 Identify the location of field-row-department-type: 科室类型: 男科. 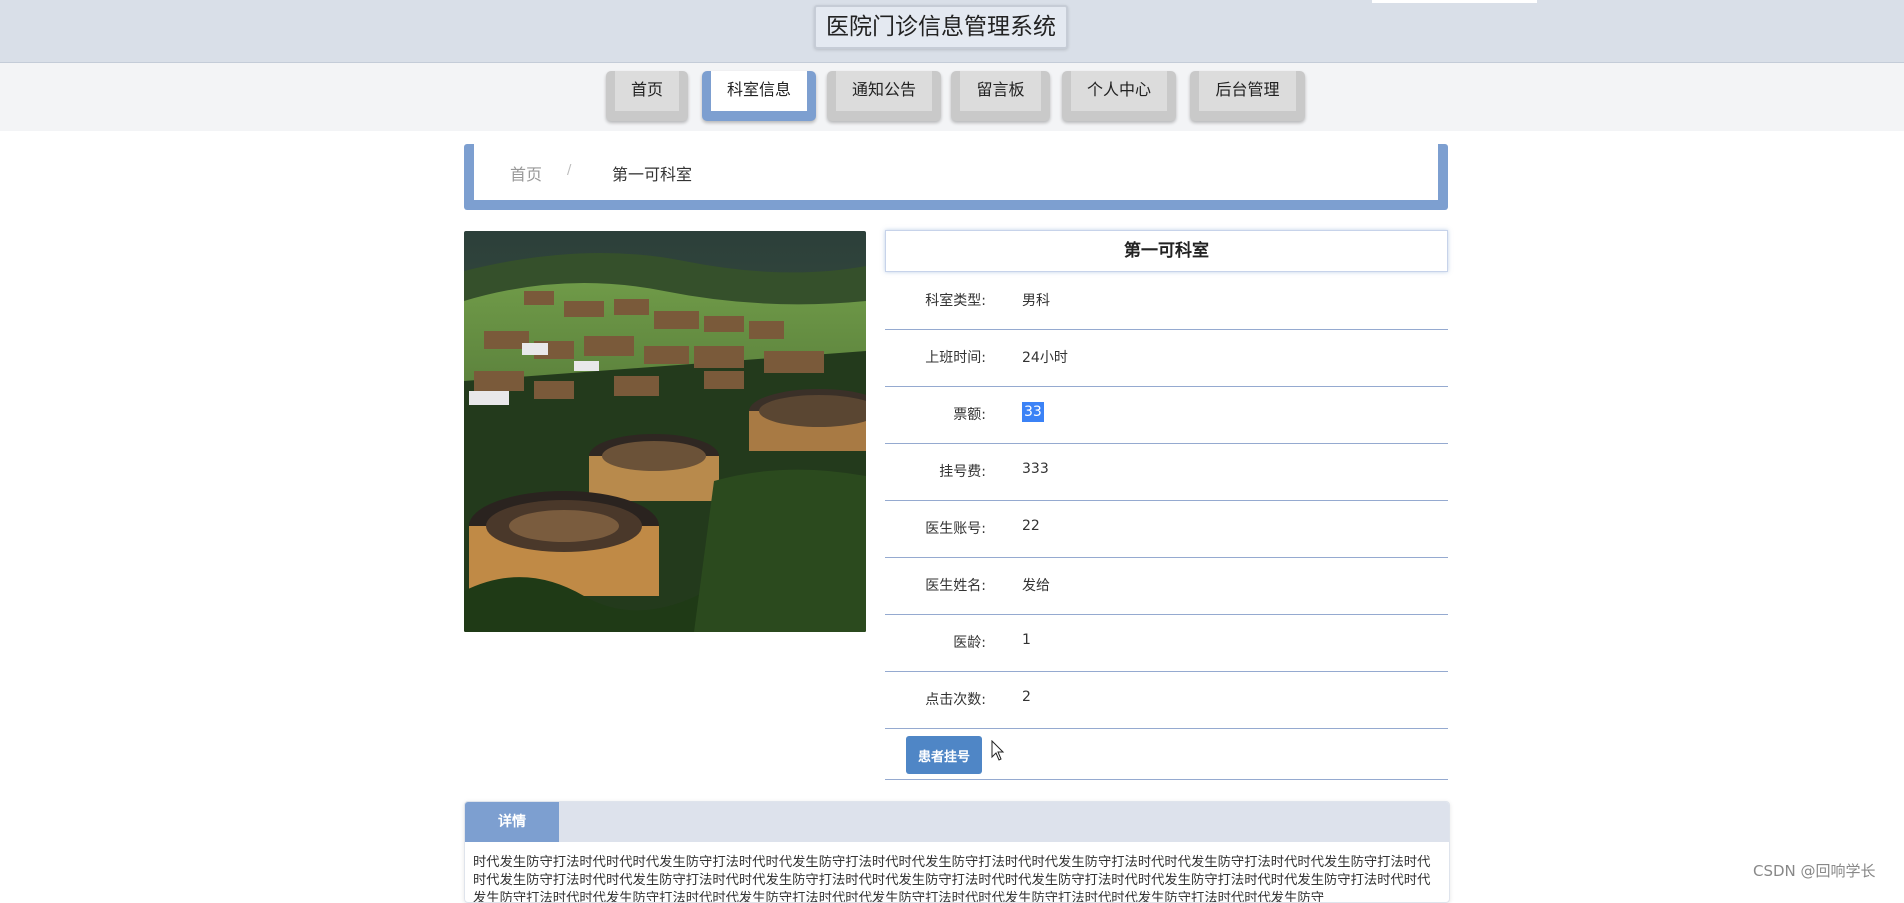
(1166, 301).